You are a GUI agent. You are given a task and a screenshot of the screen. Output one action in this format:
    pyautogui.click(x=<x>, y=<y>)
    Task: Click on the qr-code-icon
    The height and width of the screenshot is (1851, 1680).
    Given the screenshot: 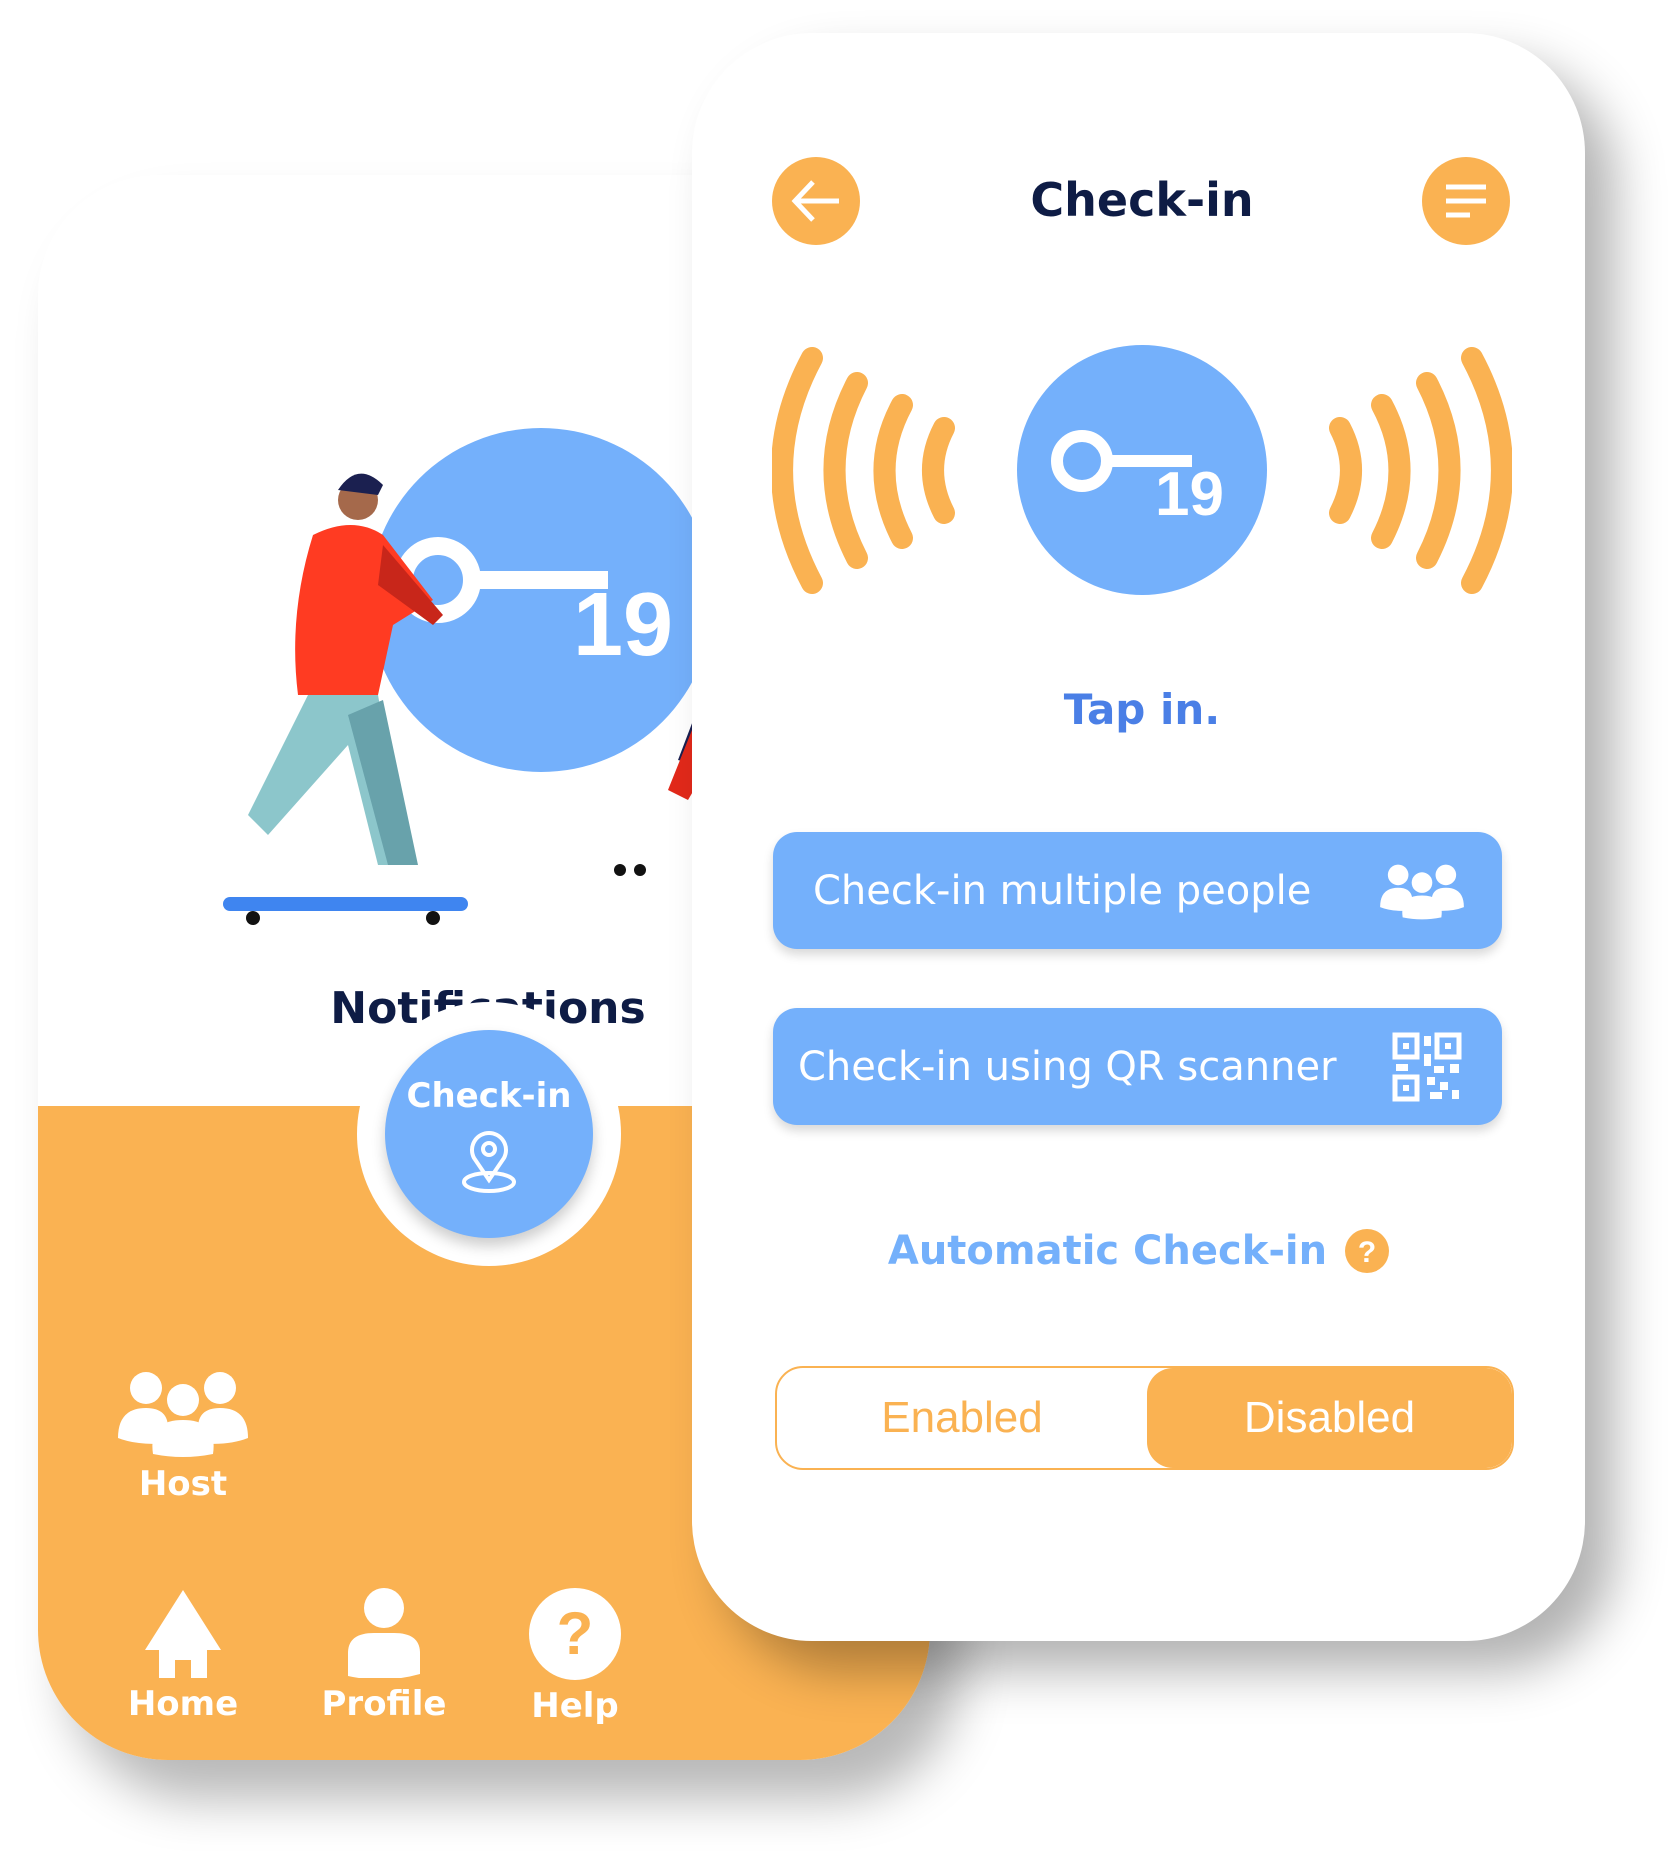 What is the action you would take?
    pyautogui.click(x=1427, y=1066)
    